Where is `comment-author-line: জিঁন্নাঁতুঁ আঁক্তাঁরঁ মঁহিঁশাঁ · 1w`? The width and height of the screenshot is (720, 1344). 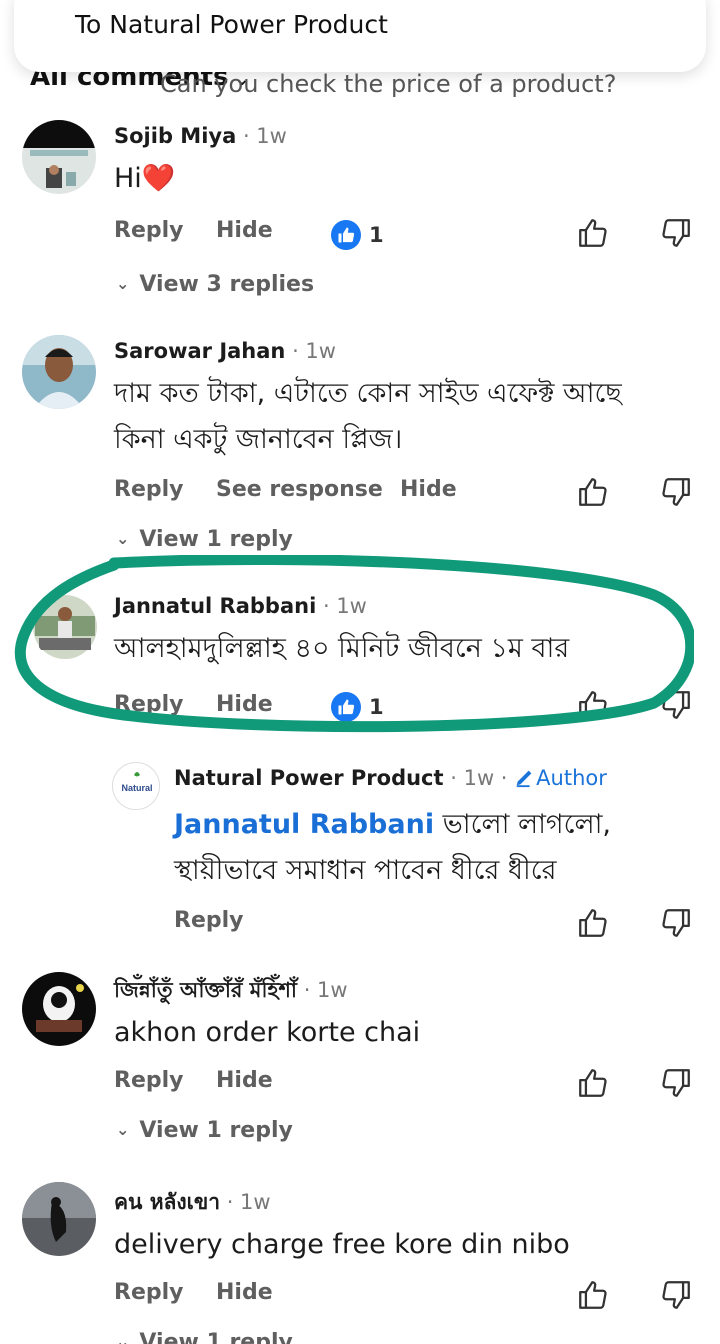 comment-author-line: জিঁন্নাঁতুঁ আঁক্তাঁরঁ মঁহিঁশাঁ · 1w is located at coordinates (231, 991).